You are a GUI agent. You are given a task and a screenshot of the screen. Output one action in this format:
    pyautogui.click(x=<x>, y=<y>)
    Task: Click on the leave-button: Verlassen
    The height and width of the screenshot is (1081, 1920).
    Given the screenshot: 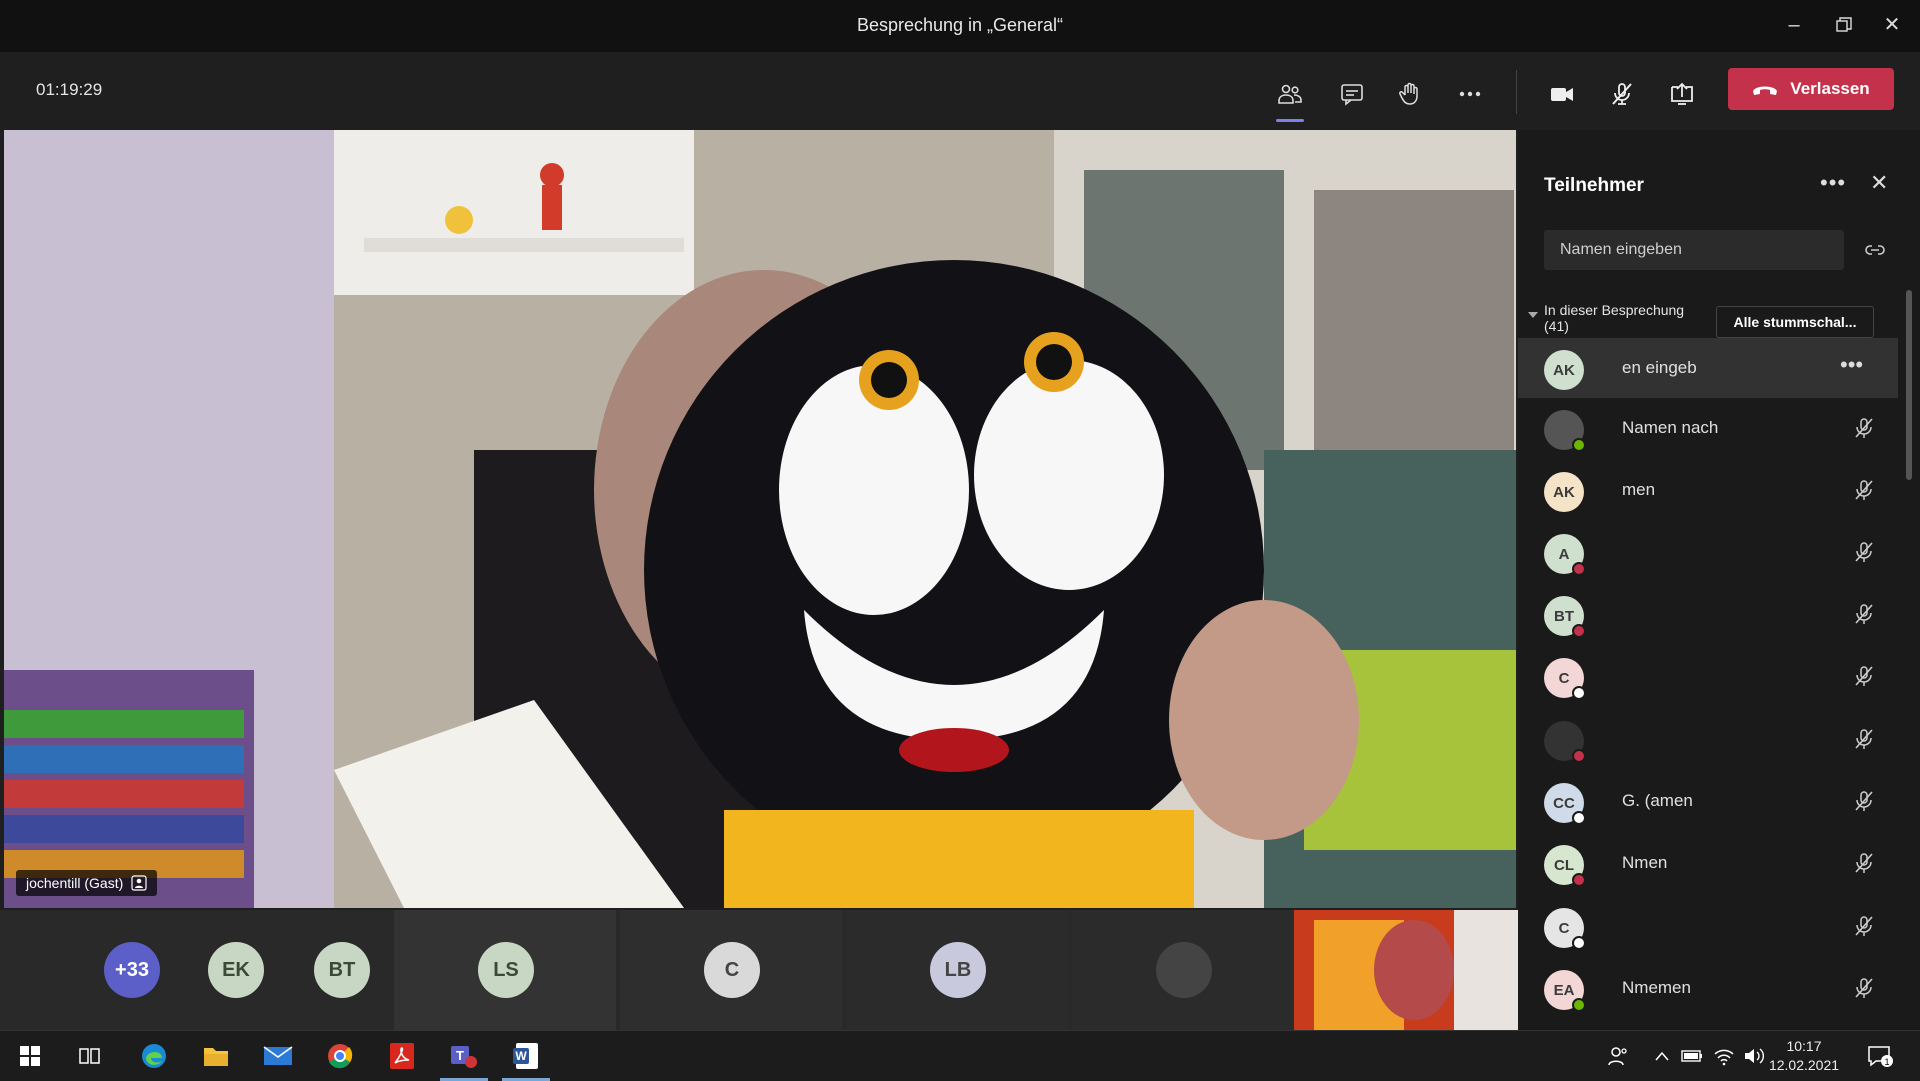 What is the action you would take?
    pyautogui.click(x=1811, y=89)
    